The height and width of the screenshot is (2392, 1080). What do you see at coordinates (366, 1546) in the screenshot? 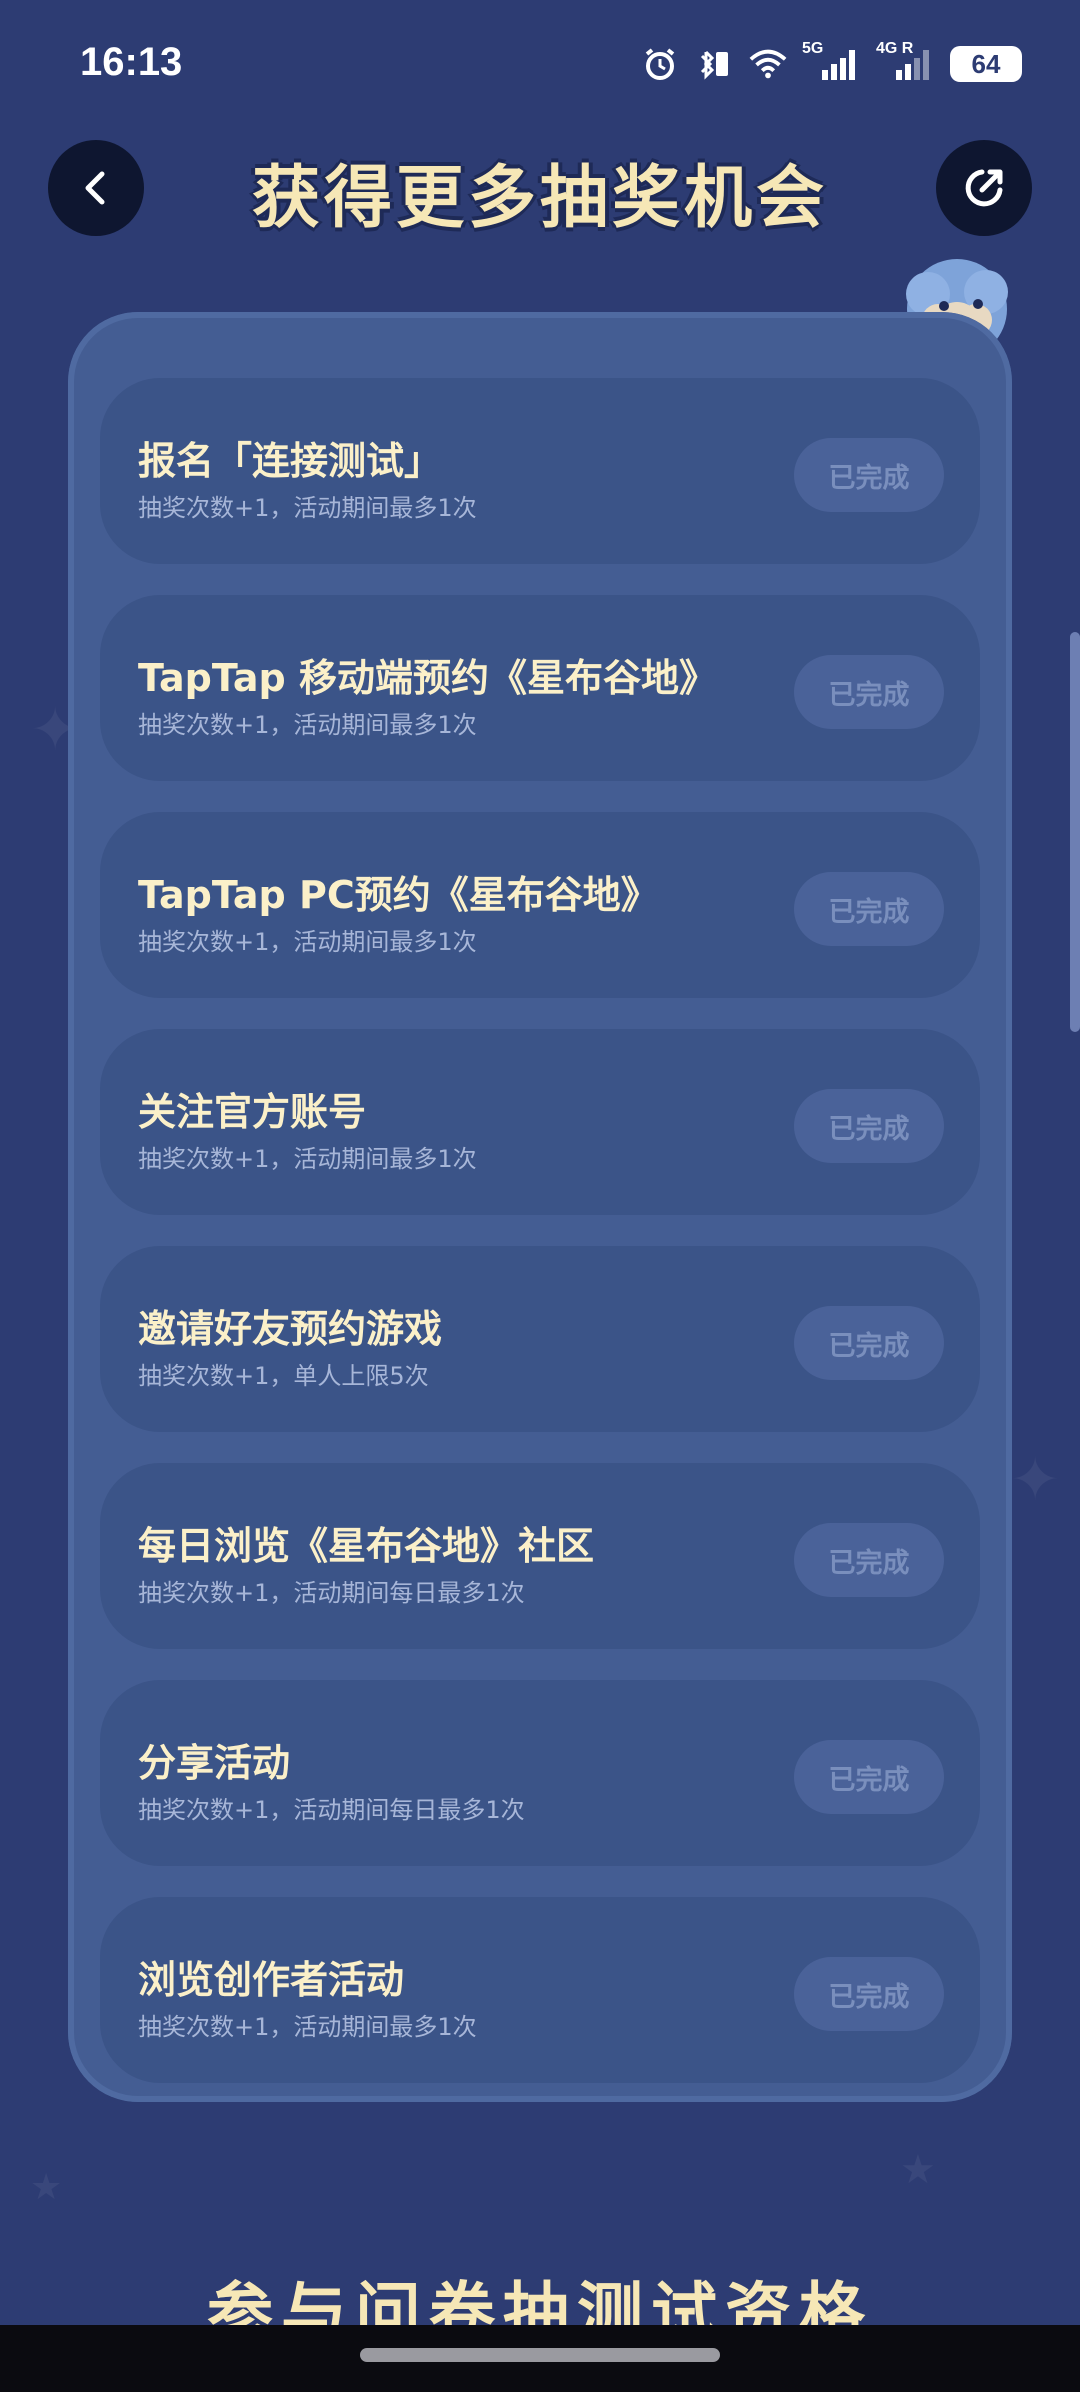
I see `task-title: 每日浏览《星布谷地》社区` at bounding box center [366, 1546].